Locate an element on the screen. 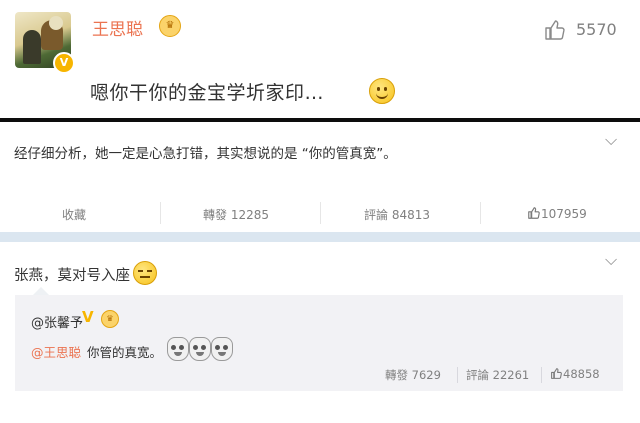  like-button: 48858 is located at coordinates (575, 374).